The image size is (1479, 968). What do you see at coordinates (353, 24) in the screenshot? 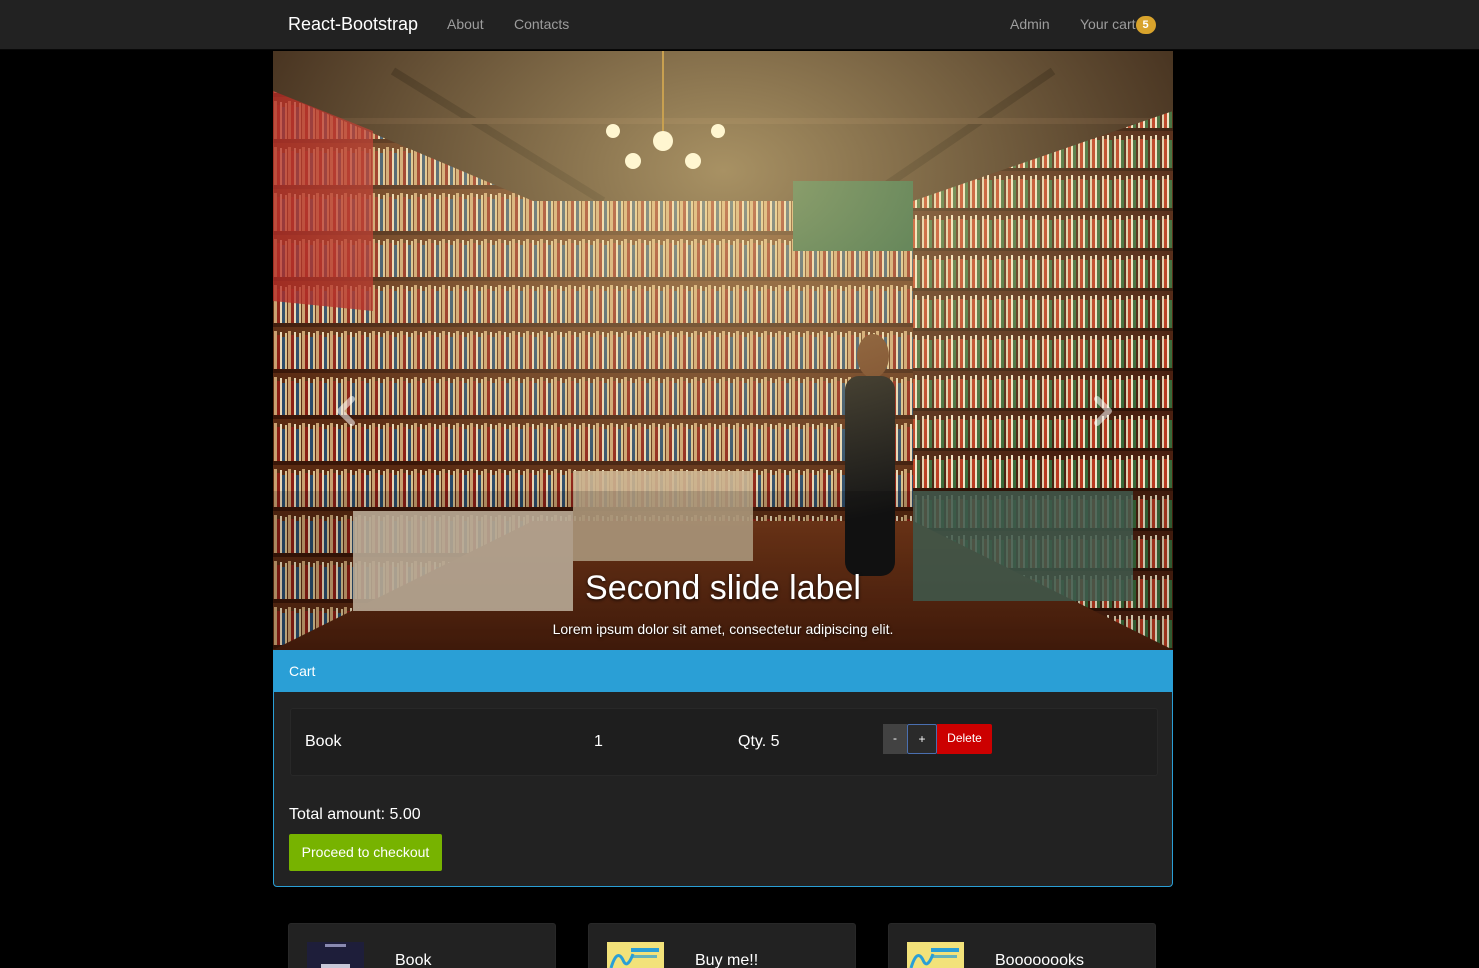
I see `navbar-brand: React-Bootstrap` at bounding box center [353, 24].